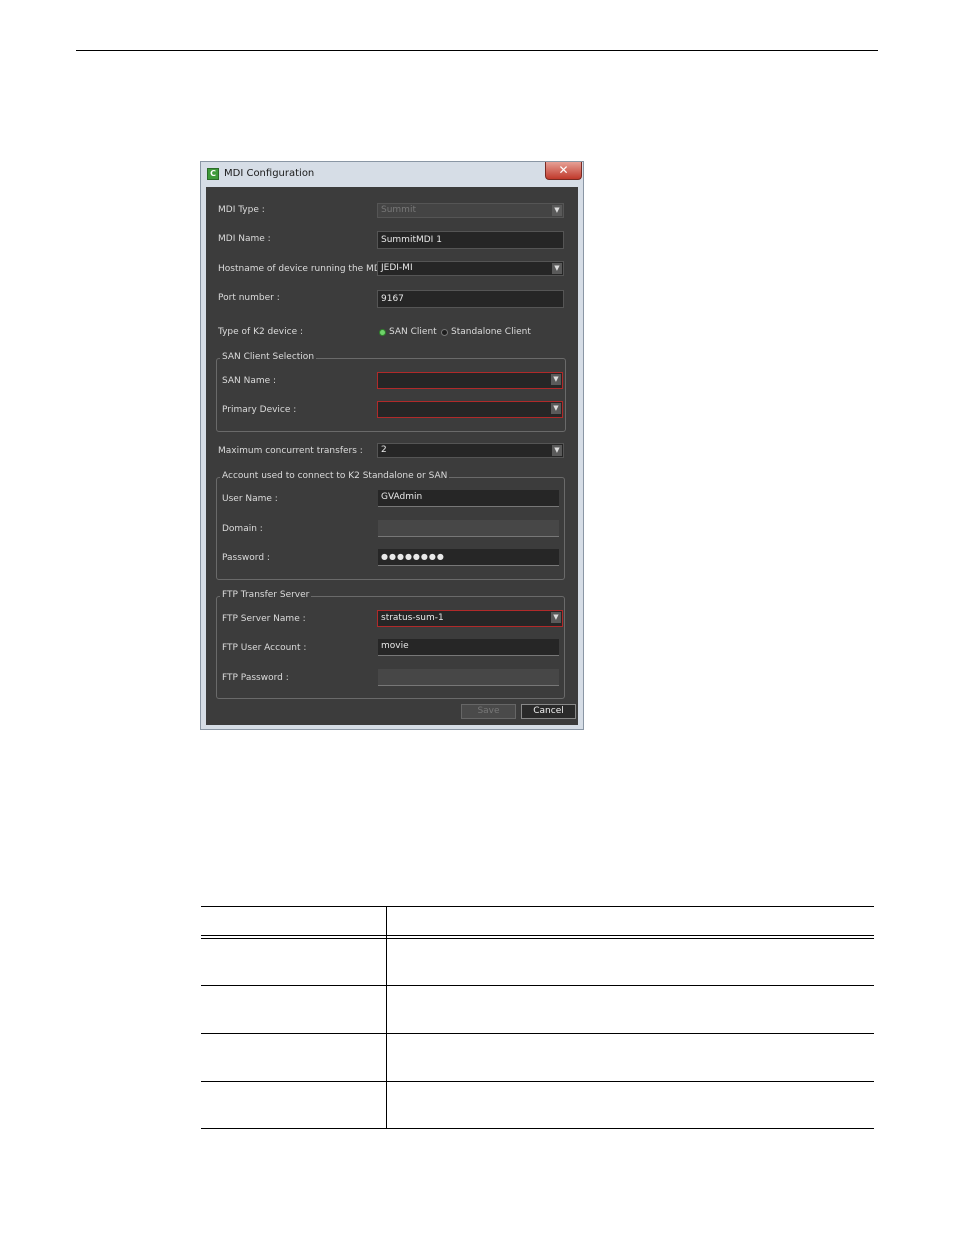  Describe the element at coordinates (246, 558) in the screenshot. I see `password-label: Password :` at that location.